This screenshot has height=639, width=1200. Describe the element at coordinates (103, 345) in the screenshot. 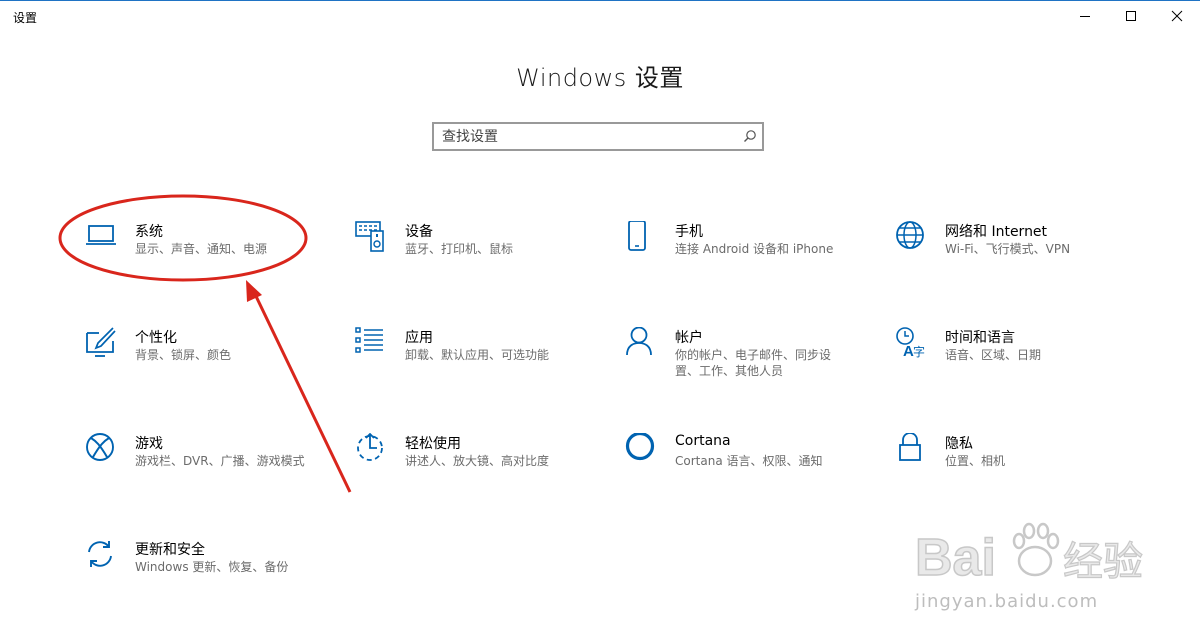

I see `personalization-icon` at that location.